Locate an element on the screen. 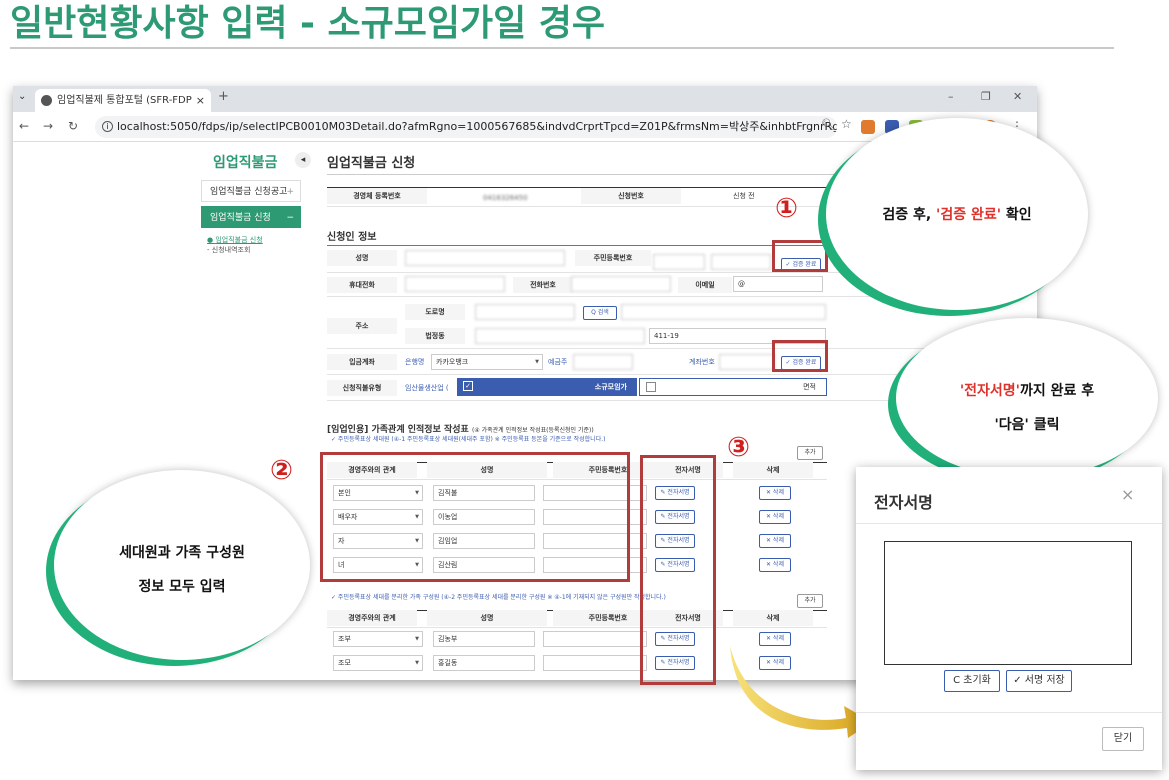 The width and height of the screenshot is (1169, 780). relation-select: 조모 is located at coordinates (378, 663).